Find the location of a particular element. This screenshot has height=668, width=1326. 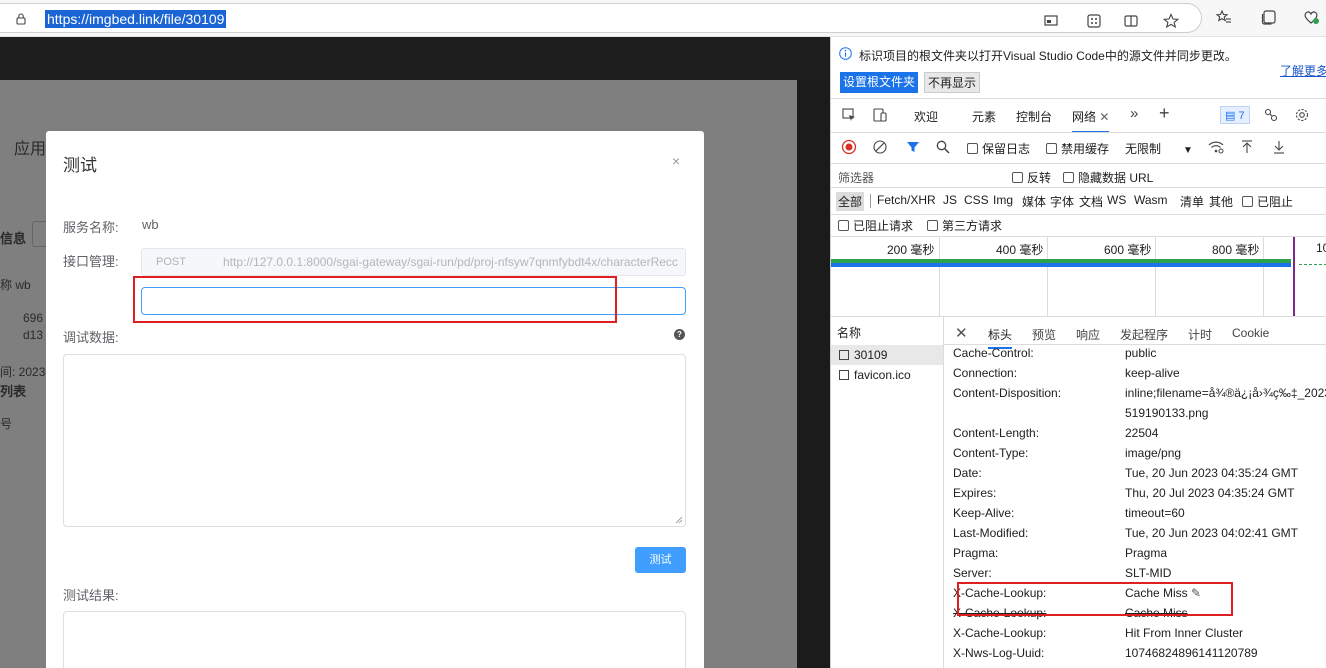

close-details-icon: ✕ is located at coordinates (961, 333).